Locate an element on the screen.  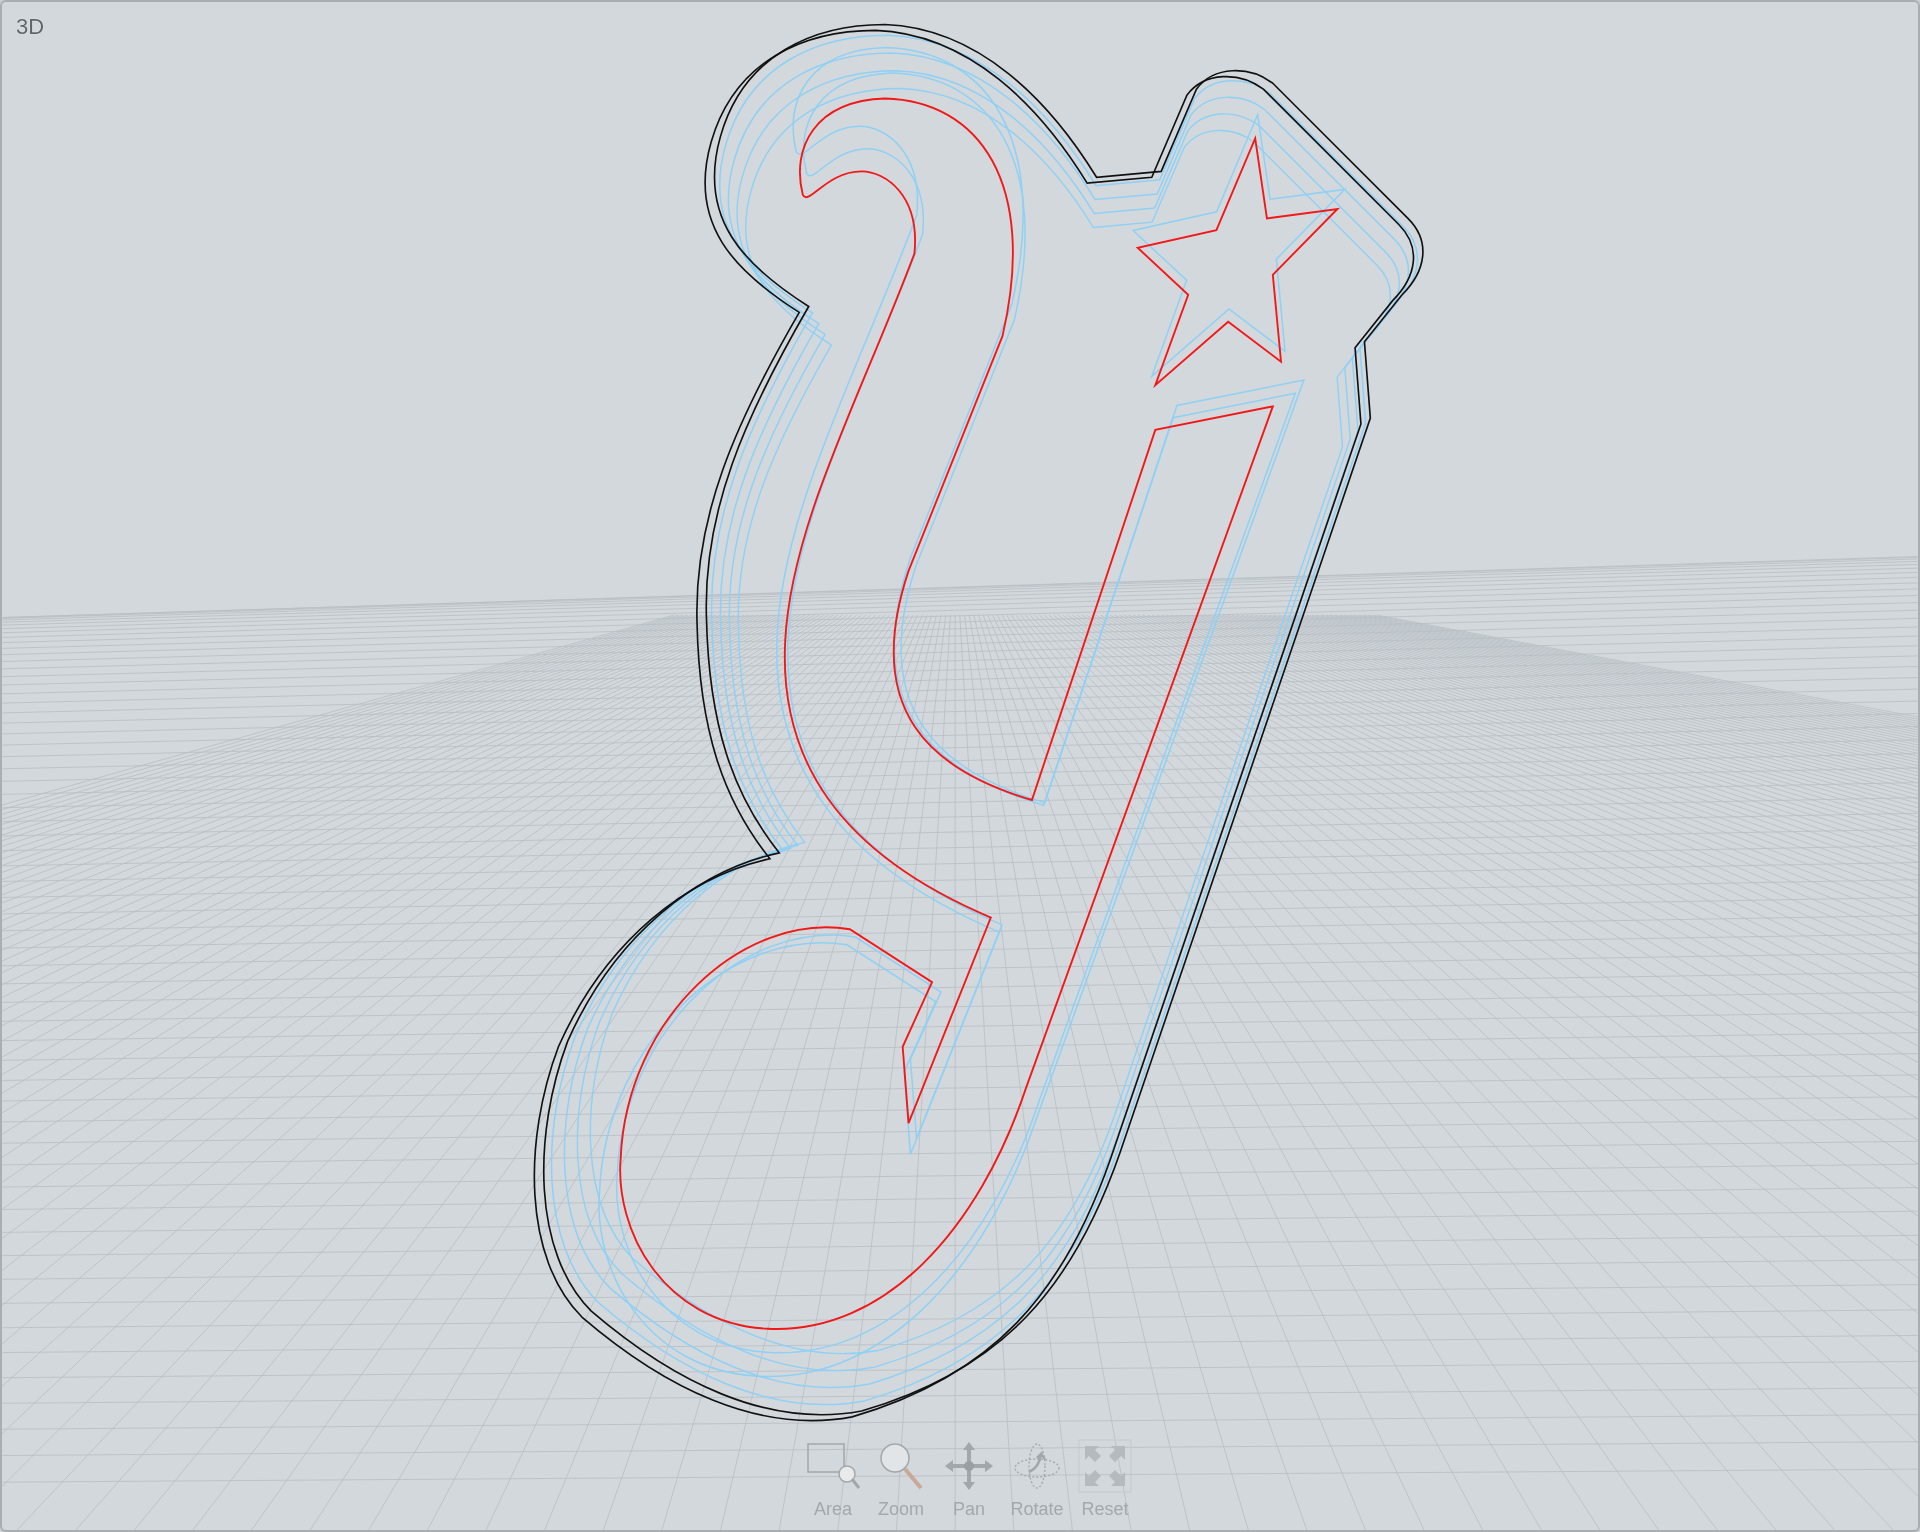
expand-arrows-icon is located at coordinates (1105, 1466).